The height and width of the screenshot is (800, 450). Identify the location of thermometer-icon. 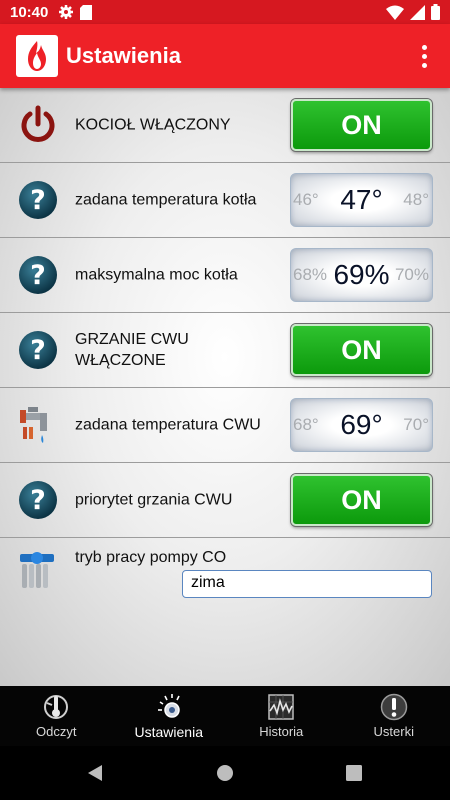
(56, 707).